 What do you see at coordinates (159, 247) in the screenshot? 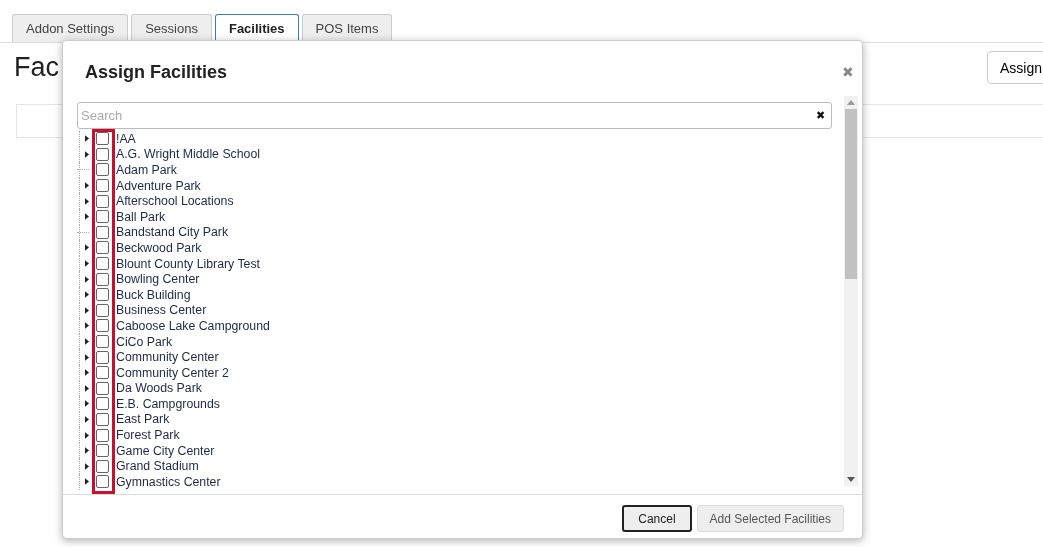
I see `facility-name: Beckwood Park` at bounding box center [159, 247].